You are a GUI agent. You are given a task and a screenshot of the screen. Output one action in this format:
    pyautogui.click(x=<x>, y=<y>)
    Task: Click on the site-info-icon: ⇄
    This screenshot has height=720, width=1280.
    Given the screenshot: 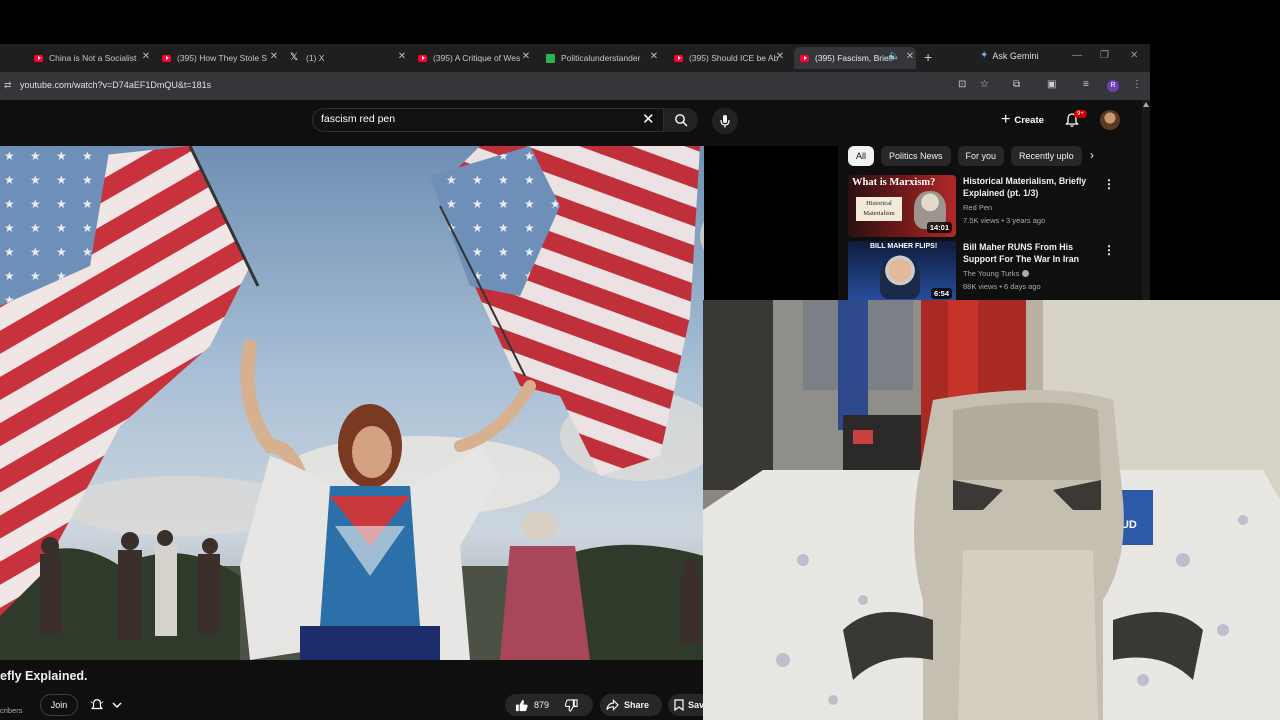 What is the action you would take?
    pyautogui.click(x=8, y=85)
    